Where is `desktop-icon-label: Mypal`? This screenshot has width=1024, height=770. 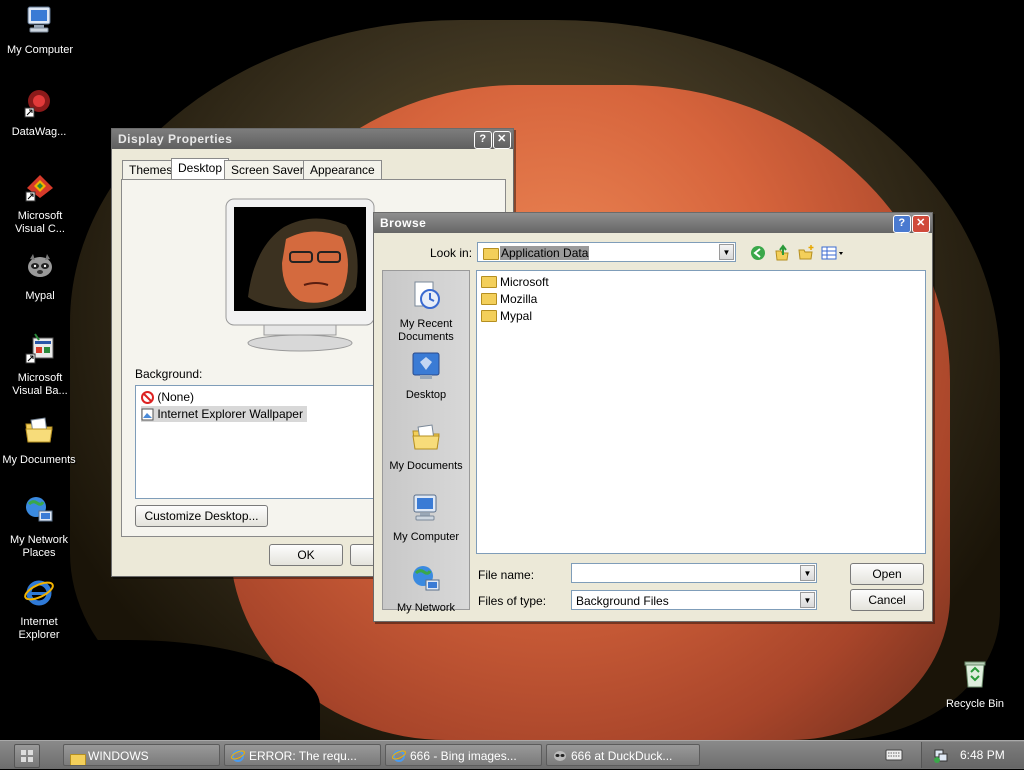
desktop-icon-label: Mypal is located at coordinates (40, 296).